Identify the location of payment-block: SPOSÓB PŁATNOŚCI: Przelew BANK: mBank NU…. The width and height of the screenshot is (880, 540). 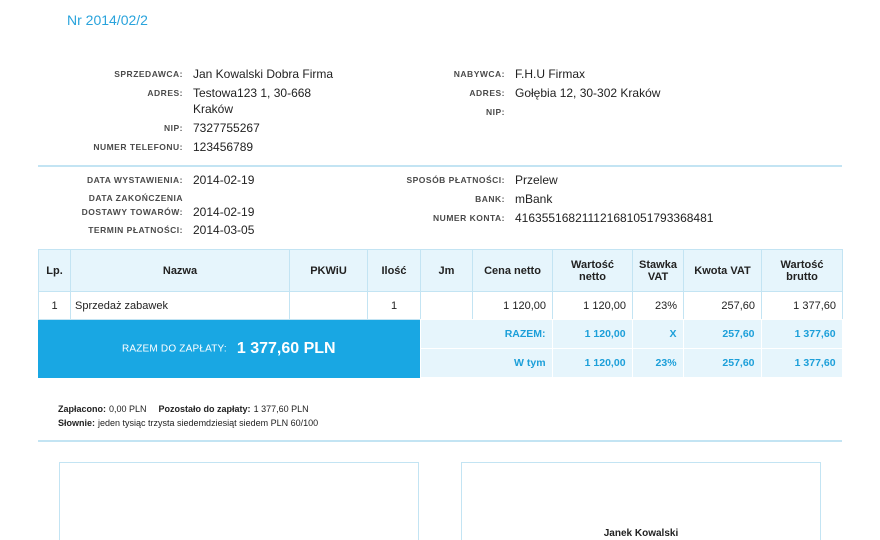
(537, 200).